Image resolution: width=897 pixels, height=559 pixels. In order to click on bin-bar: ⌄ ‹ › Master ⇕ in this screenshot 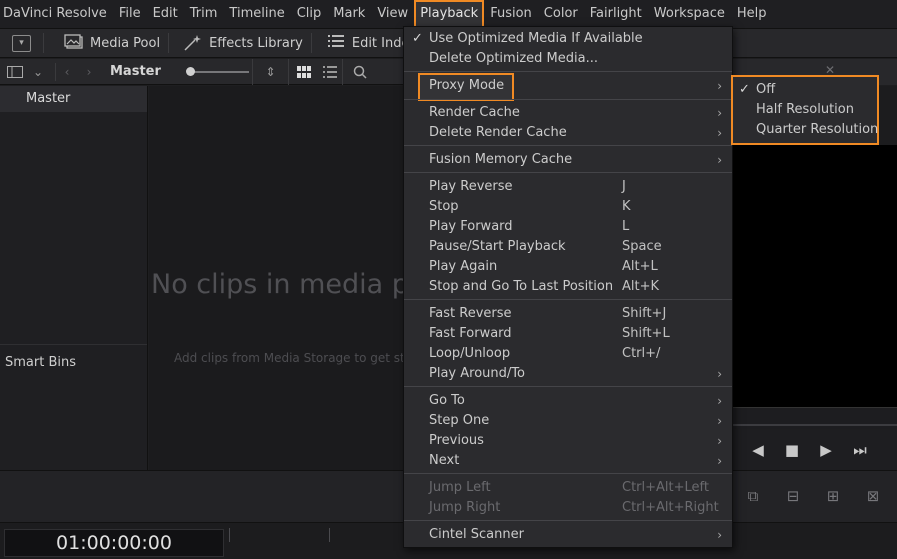, I will do `click(201, 71)`.